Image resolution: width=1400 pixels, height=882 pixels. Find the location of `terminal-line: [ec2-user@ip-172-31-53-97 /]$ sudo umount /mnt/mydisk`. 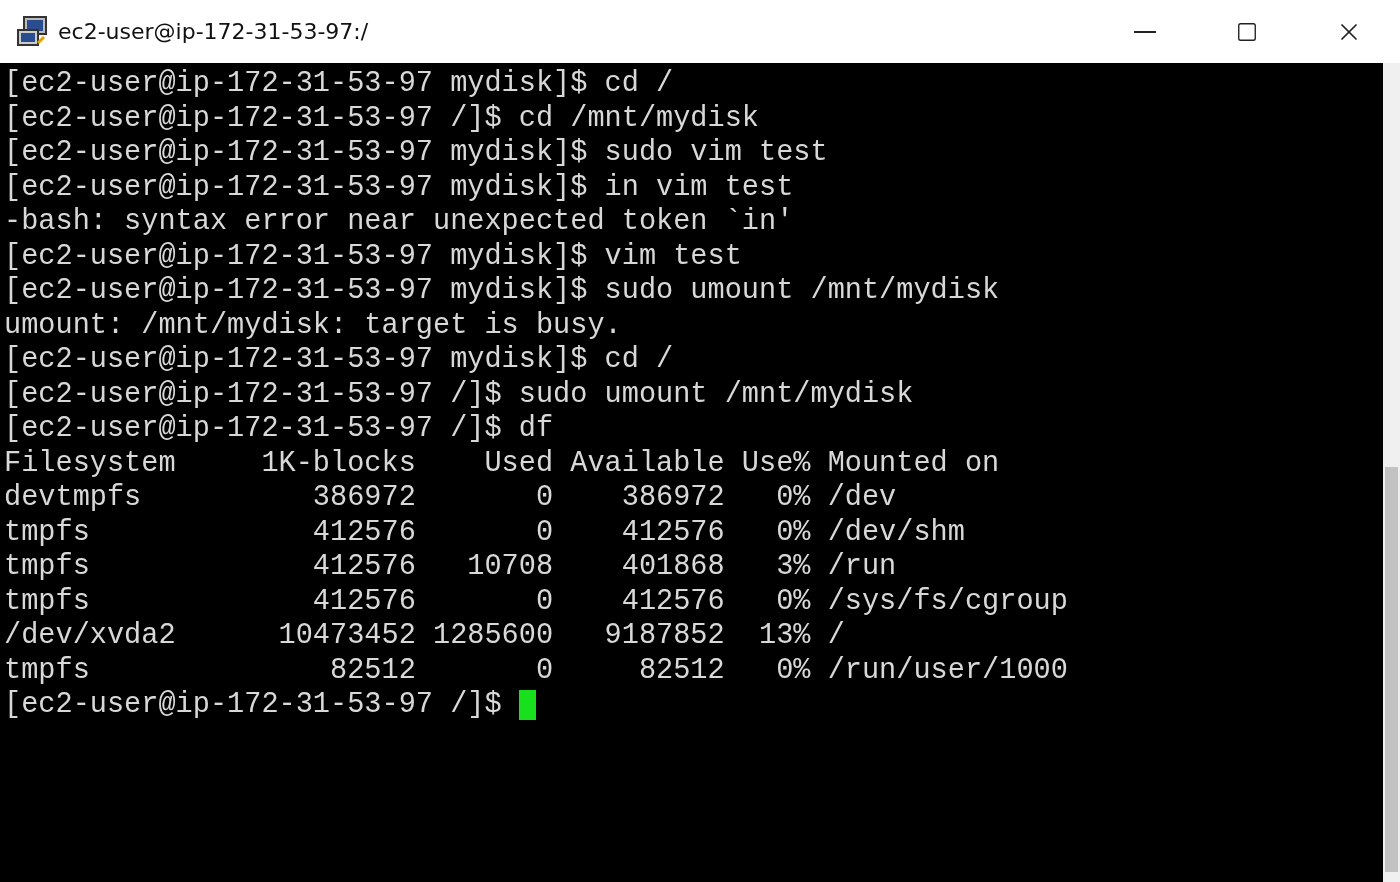

terminal-line: [ec2-user@ip-172-31-53-97 /]$ sudo umount /mnt/mydisk is located at coordinates (459, 394).